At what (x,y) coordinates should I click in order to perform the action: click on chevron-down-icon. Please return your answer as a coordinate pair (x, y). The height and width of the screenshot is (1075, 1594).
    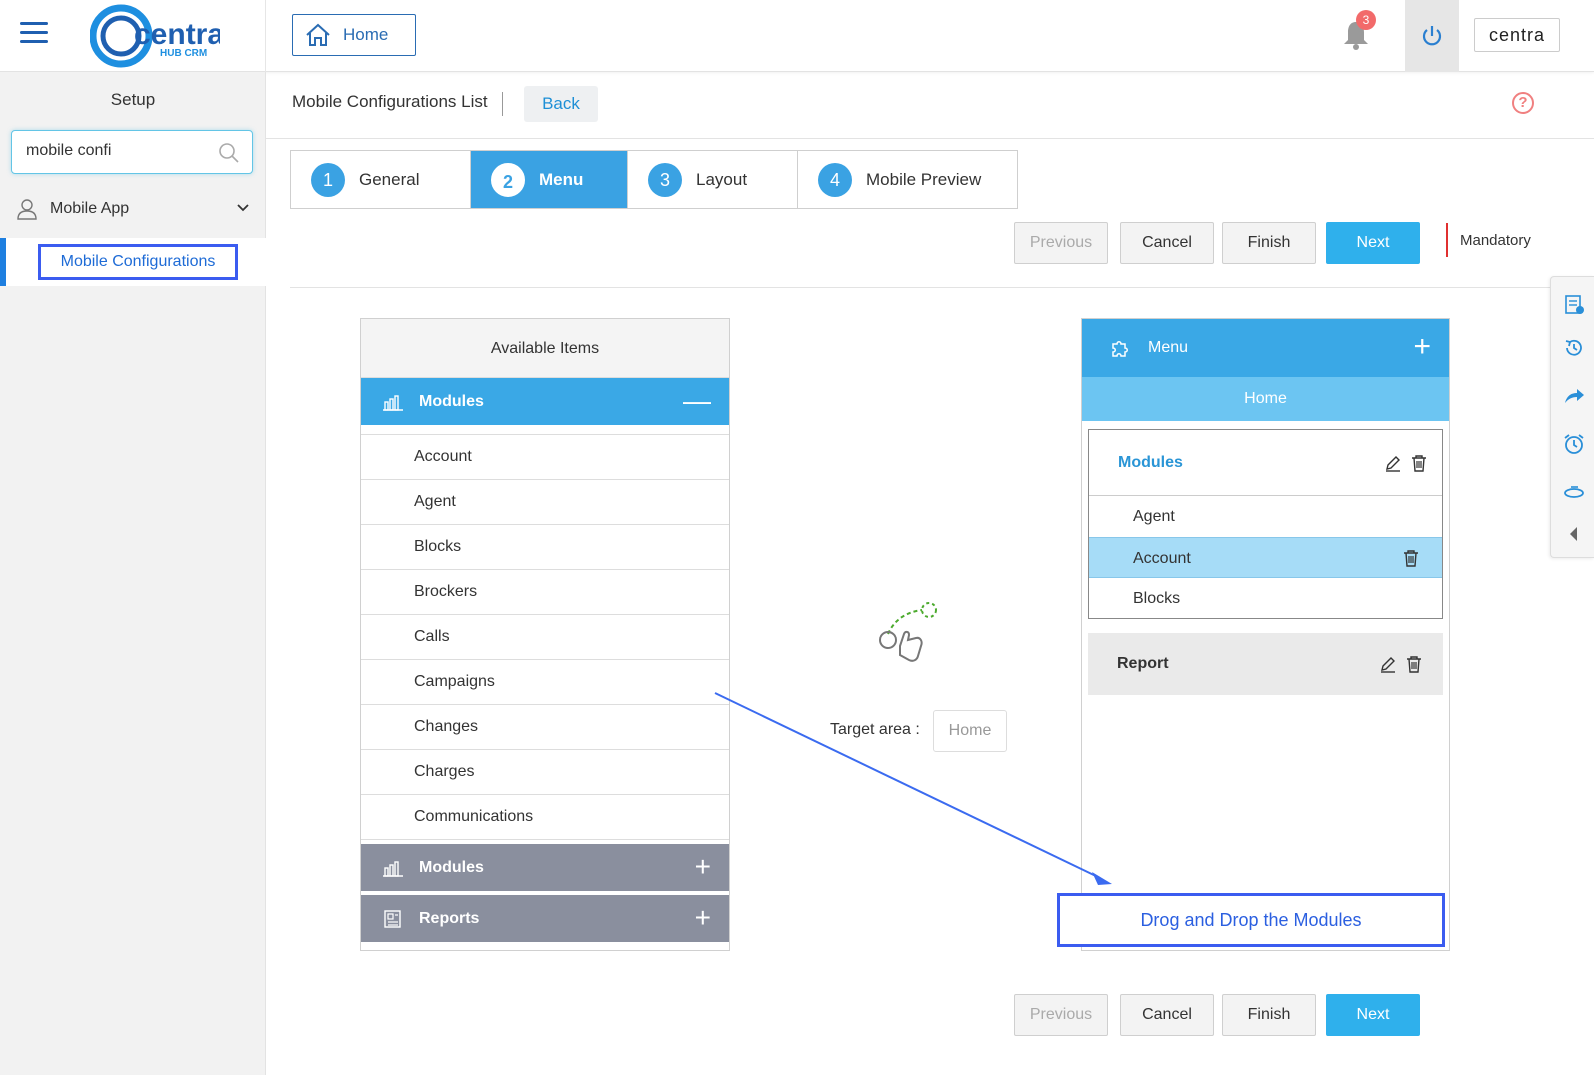
    Looking at the image, I should click on (243, 207).